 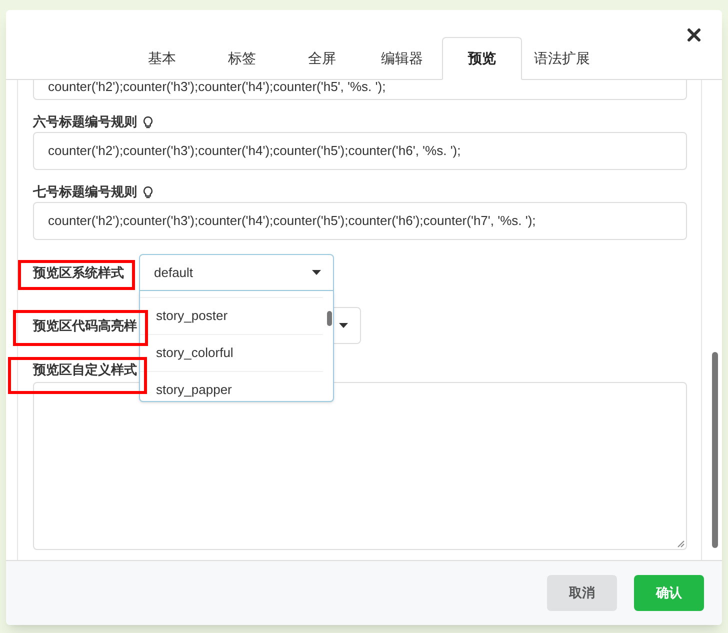 I want to click on field-label: 预览区自定义样式, so click(x=85, y=368).